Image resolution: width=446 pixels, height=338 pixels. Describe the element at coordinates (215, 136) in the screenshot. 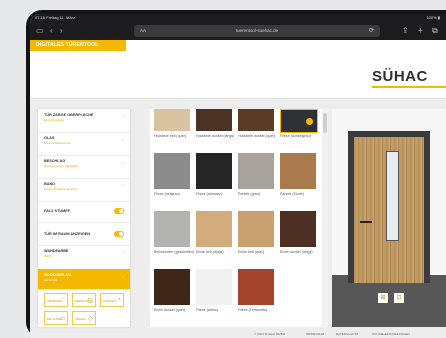

I see `floor-tile-label: Holzdiele dunkel (längs)` at that location.